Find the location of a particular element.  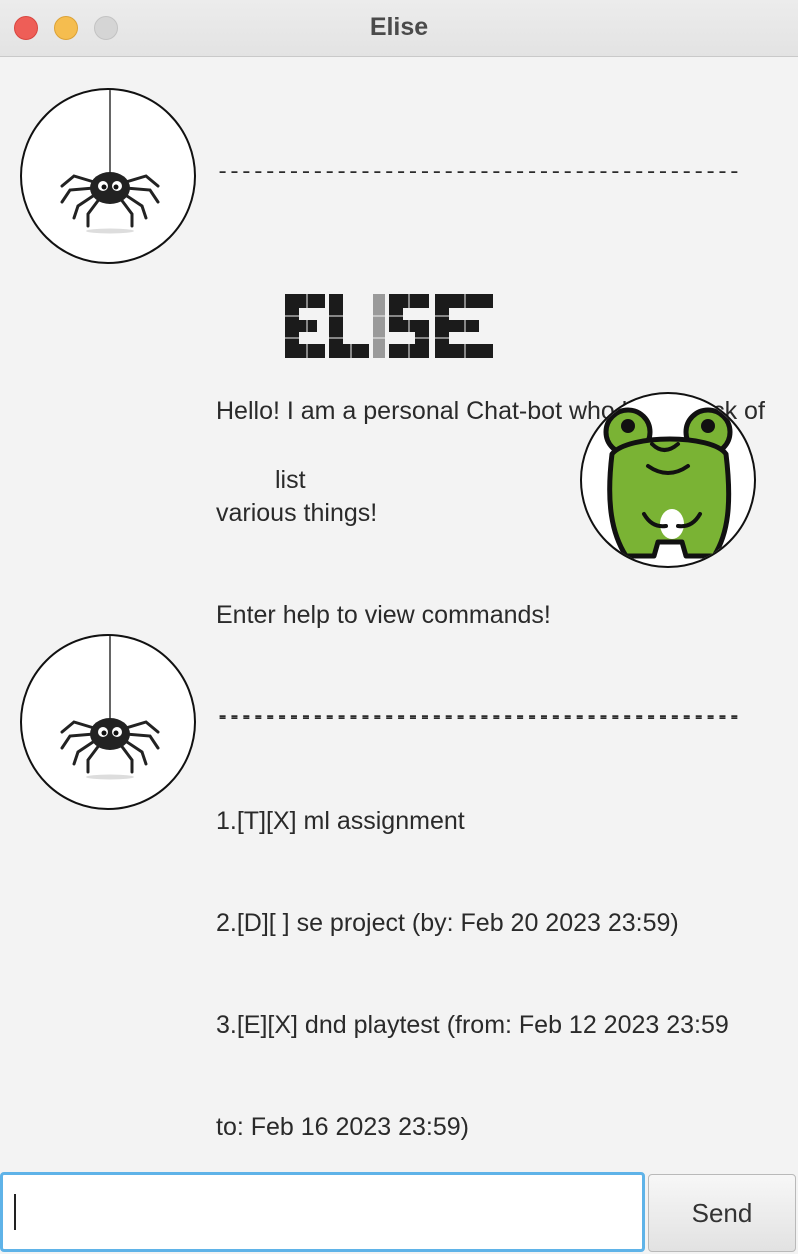

elise-logo is located at coordinates (496, 309).